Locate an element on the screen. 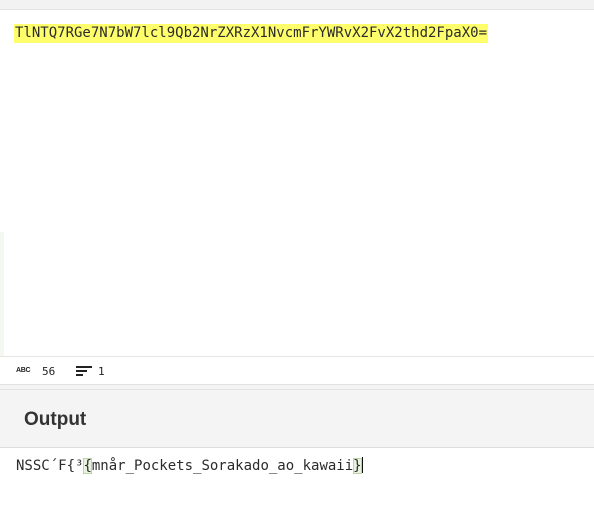 The image size is (594, 508). open-brace-highlight: { is located at coordinates (87, 466).